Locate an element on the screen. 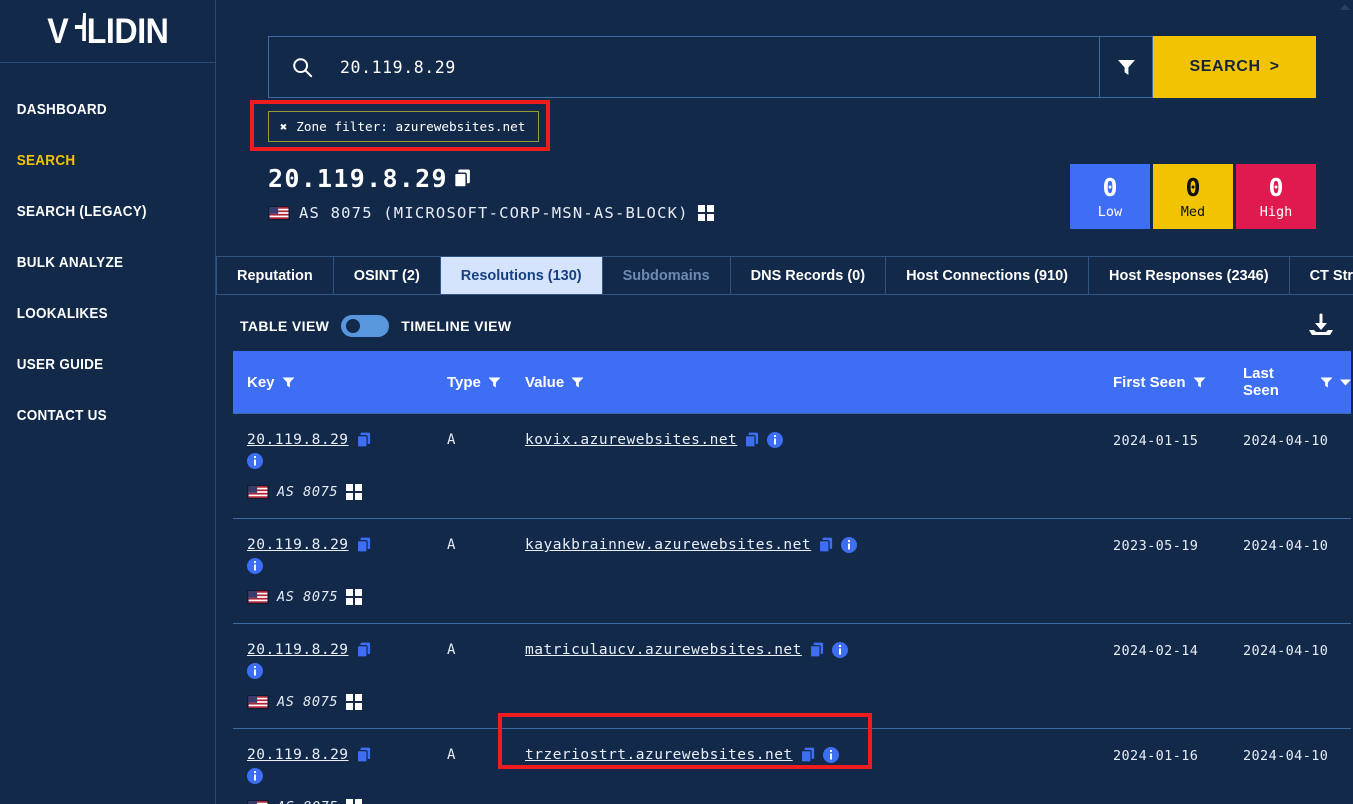  value-link: matriculaucv.azurewebsites.net is located at coordinates (663, 650).